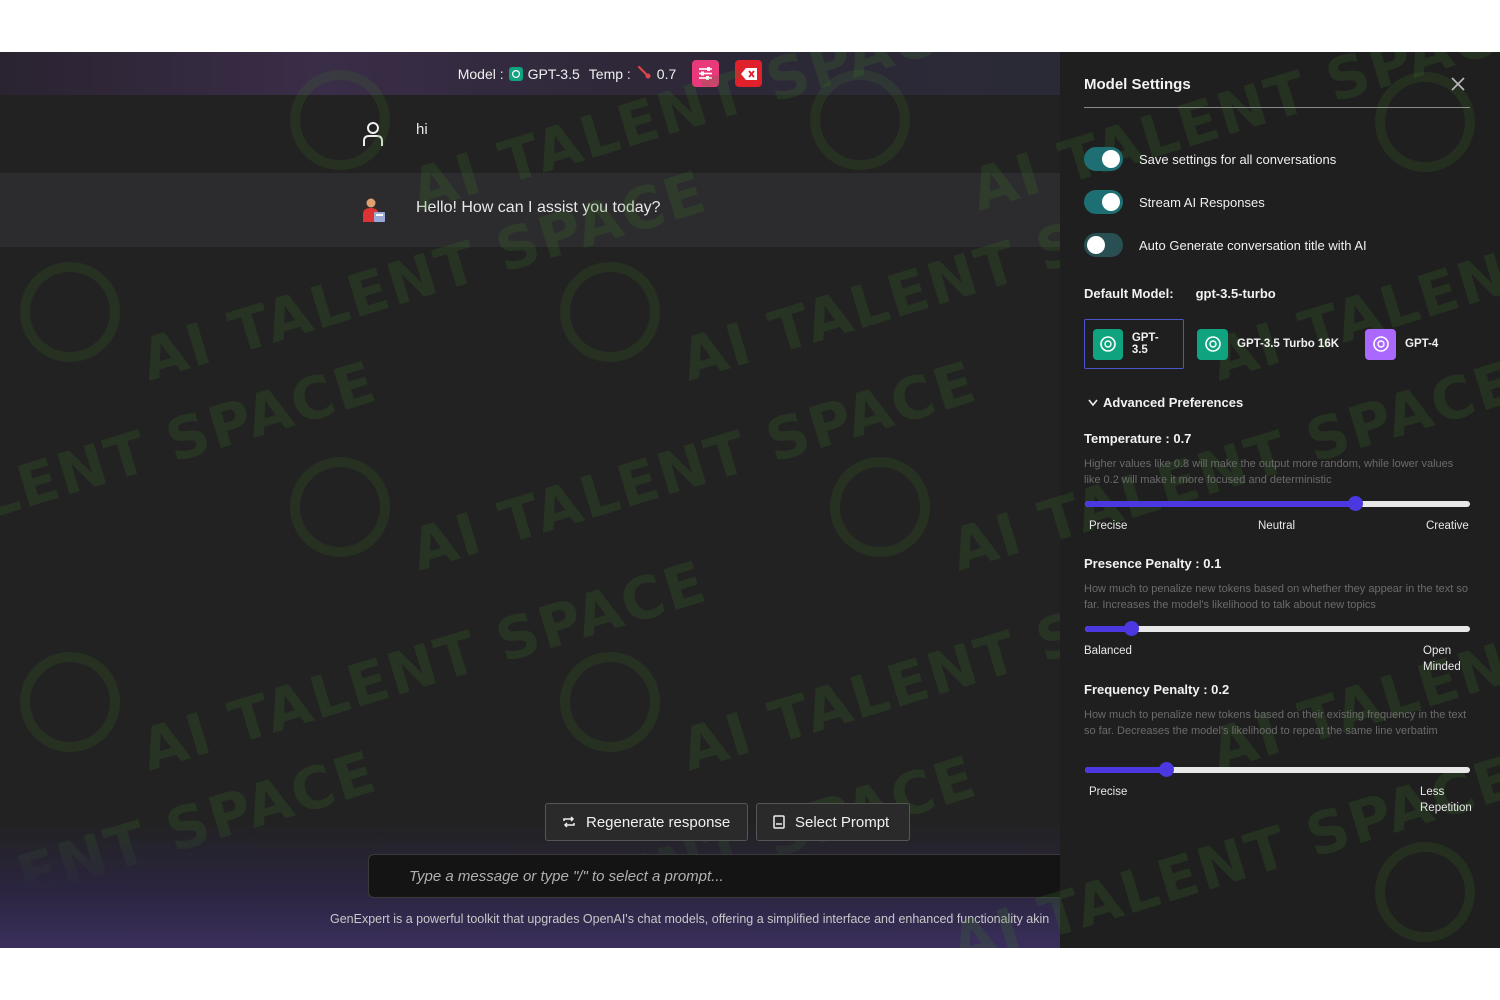  I want to click on toggle-stream-row: Stream AI Responses, so click(1174, 202).